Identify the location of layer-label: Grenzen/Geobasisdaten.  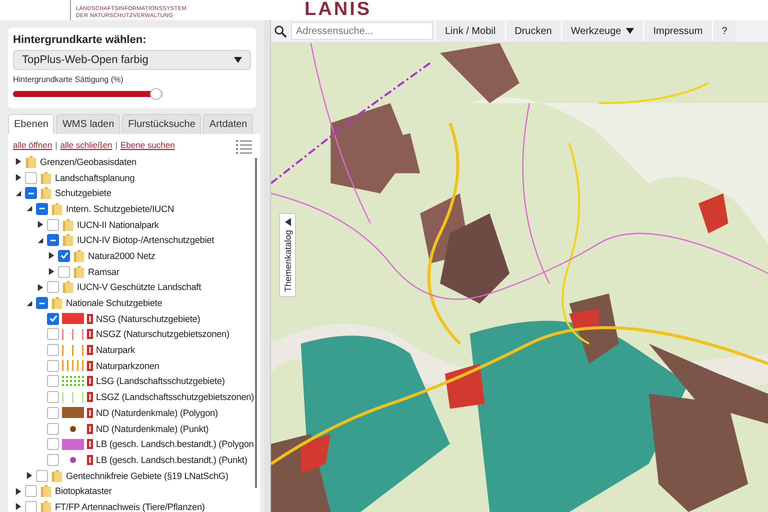
(88, 161).